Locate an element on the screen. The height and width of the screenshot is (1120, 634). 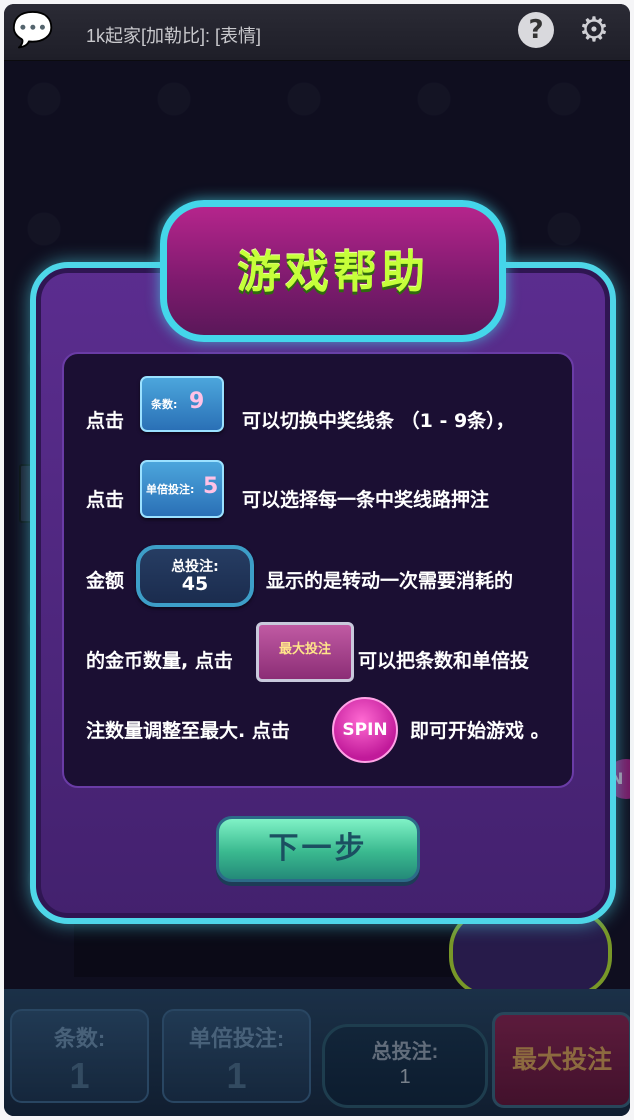
line5-text: 即可开始游戏 。 is located at coordinates (480, 731).